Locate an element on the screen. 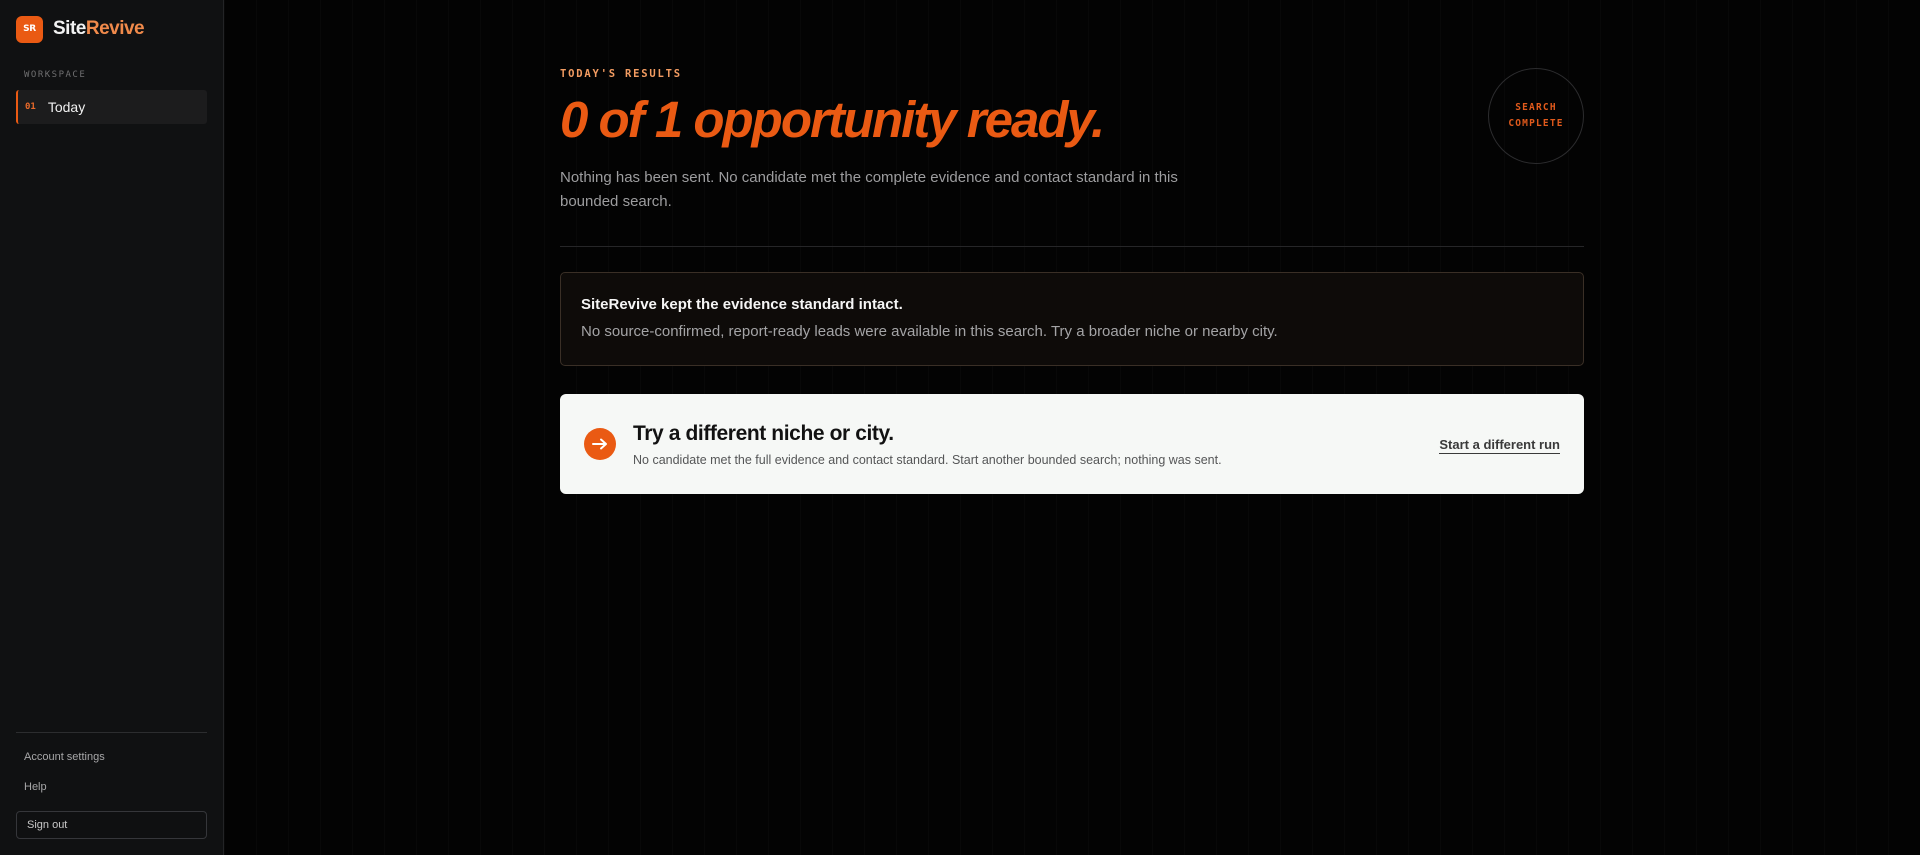  help-link: Help is located at coordinates (115, 787).